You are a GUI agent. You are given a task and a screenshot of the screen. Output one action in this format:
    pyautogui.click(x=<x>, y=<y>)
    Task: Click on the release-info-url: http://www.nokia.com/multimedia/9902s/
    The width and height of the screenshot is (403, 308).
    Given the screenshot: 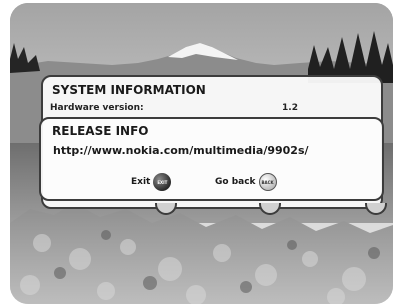 What is the action you would take?
    pyautogui.click(x=181, y=150)
    